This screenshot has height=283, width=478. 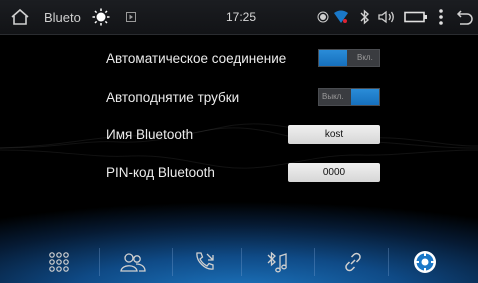 What do you see at coordinates (196, 58) in the screenshot?
I see `auto-connect-label: Автоматическое соединение` at bounding box center [196, 58].